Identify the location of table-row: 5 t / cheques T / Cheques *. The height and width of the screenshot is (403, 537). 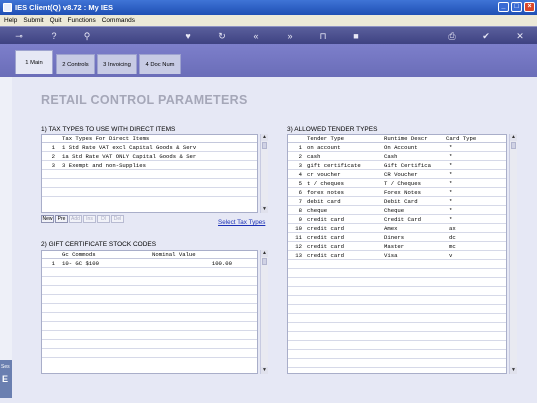
(397, 184).